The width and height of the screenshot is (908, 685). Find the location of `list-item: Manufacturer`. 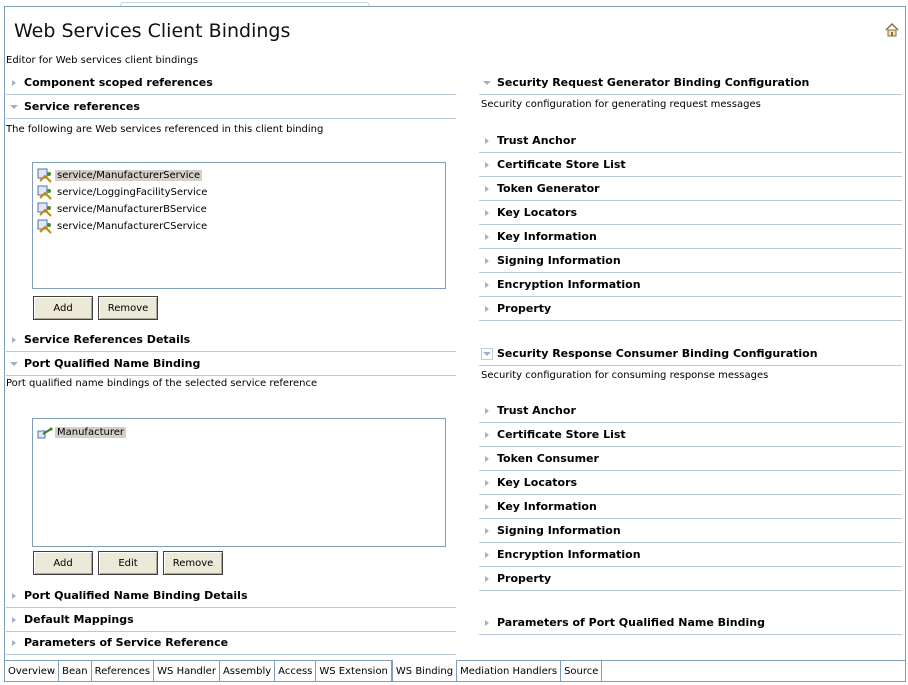

list-item: Manufacturer is located at coordinates (81, 432).